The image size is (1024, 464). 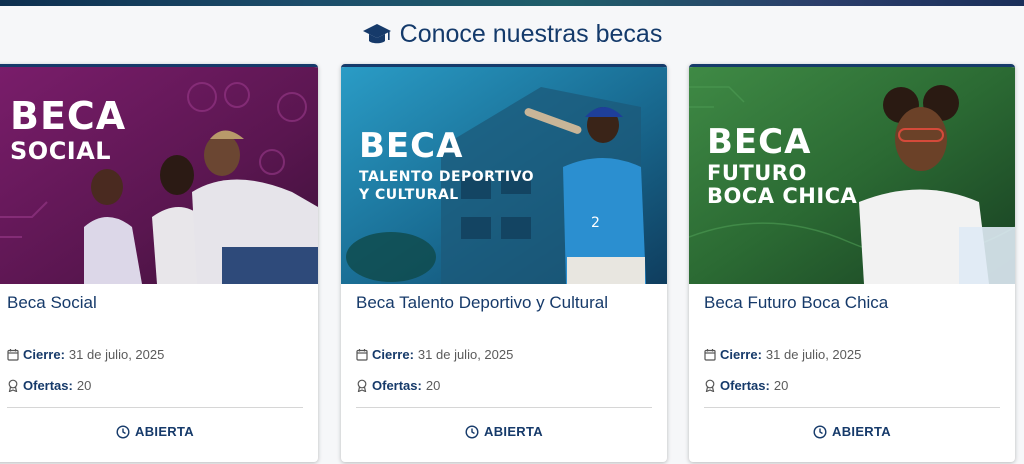 What do you see at coordinates (796, 303) in the screenshot?
I see `card-title: Beca Futuro Boca Chica` at bounding box center [796, 303].